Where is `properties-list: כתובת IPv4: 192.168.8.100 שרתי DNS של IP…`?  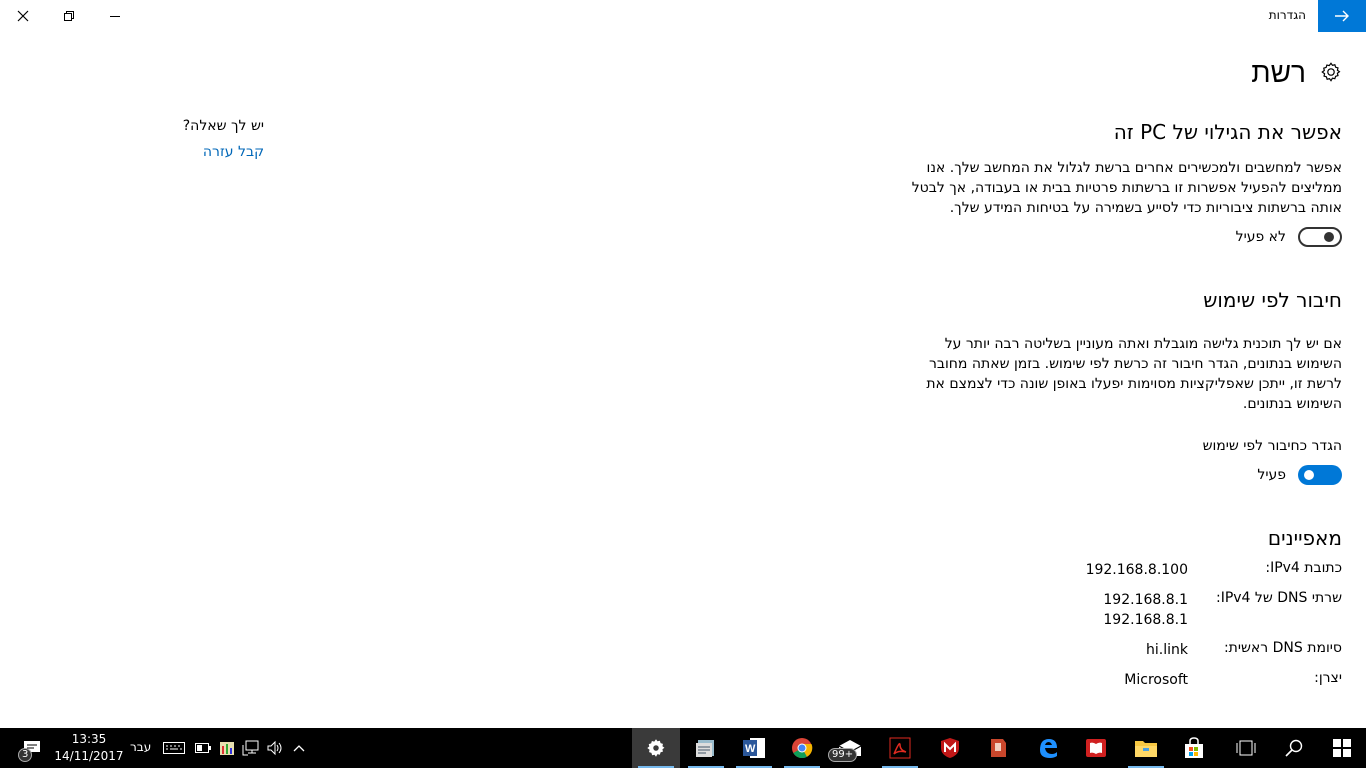 properties-list: כתובת IPv4: 192.168.8.100 שרתי DNS של IP… is located at coordinates (1112, 625).